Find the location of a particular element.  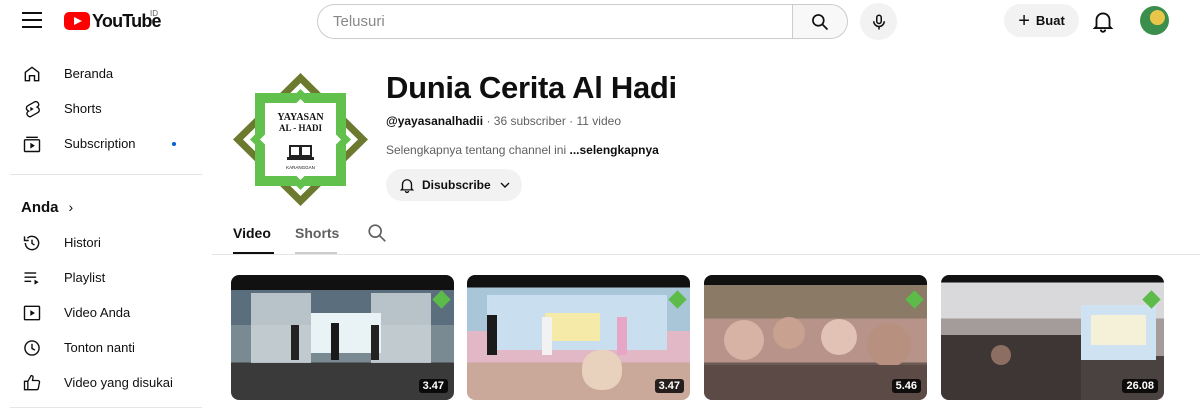

subscriber-count: 36 subscriber is located at coordinates (529, 121).